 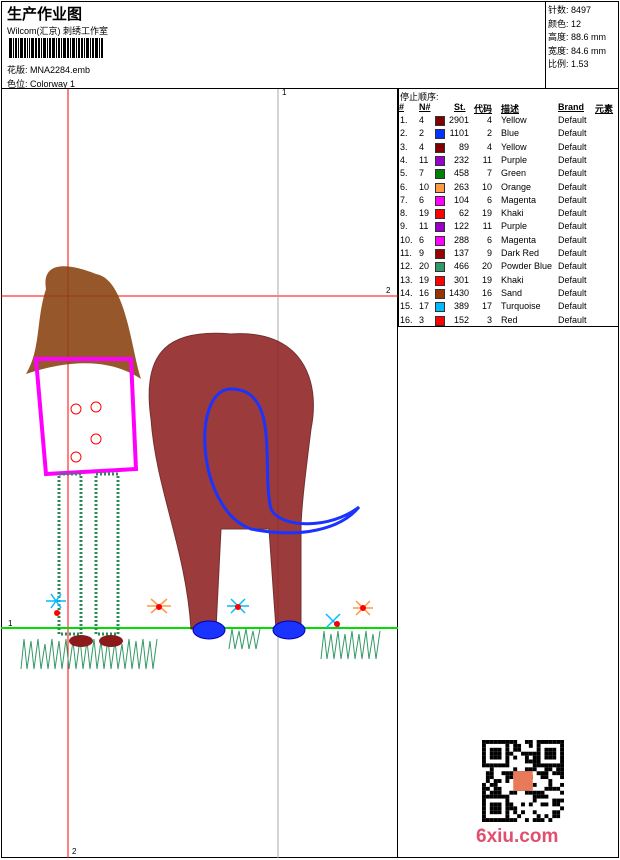 I want to click on table-row: 14. 16 1430 16 Sand Default, so click(x=509, y=294).